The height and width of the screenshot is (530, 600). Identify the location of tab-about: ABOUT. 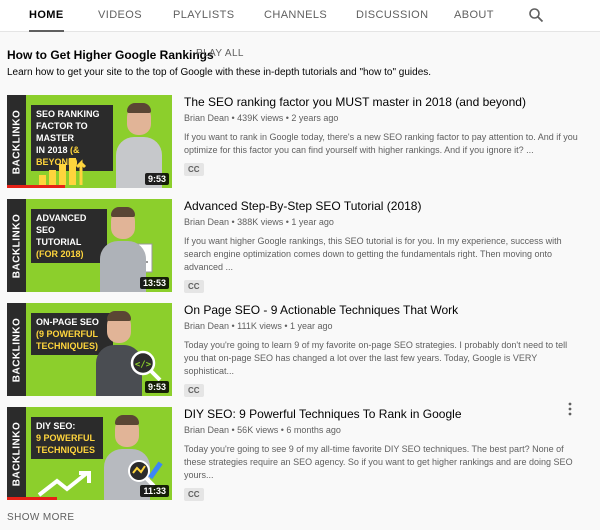
(474, 16).